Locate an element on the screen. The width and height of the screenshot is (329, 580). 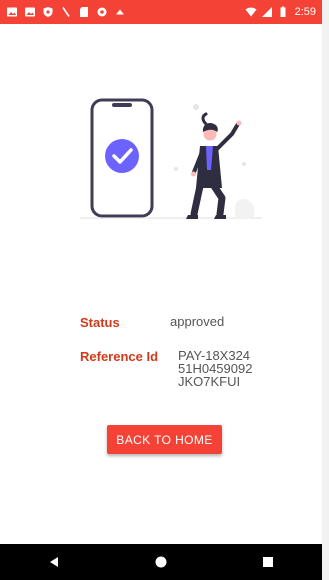
status-row: Status approved is located at coordinates (152, 322).